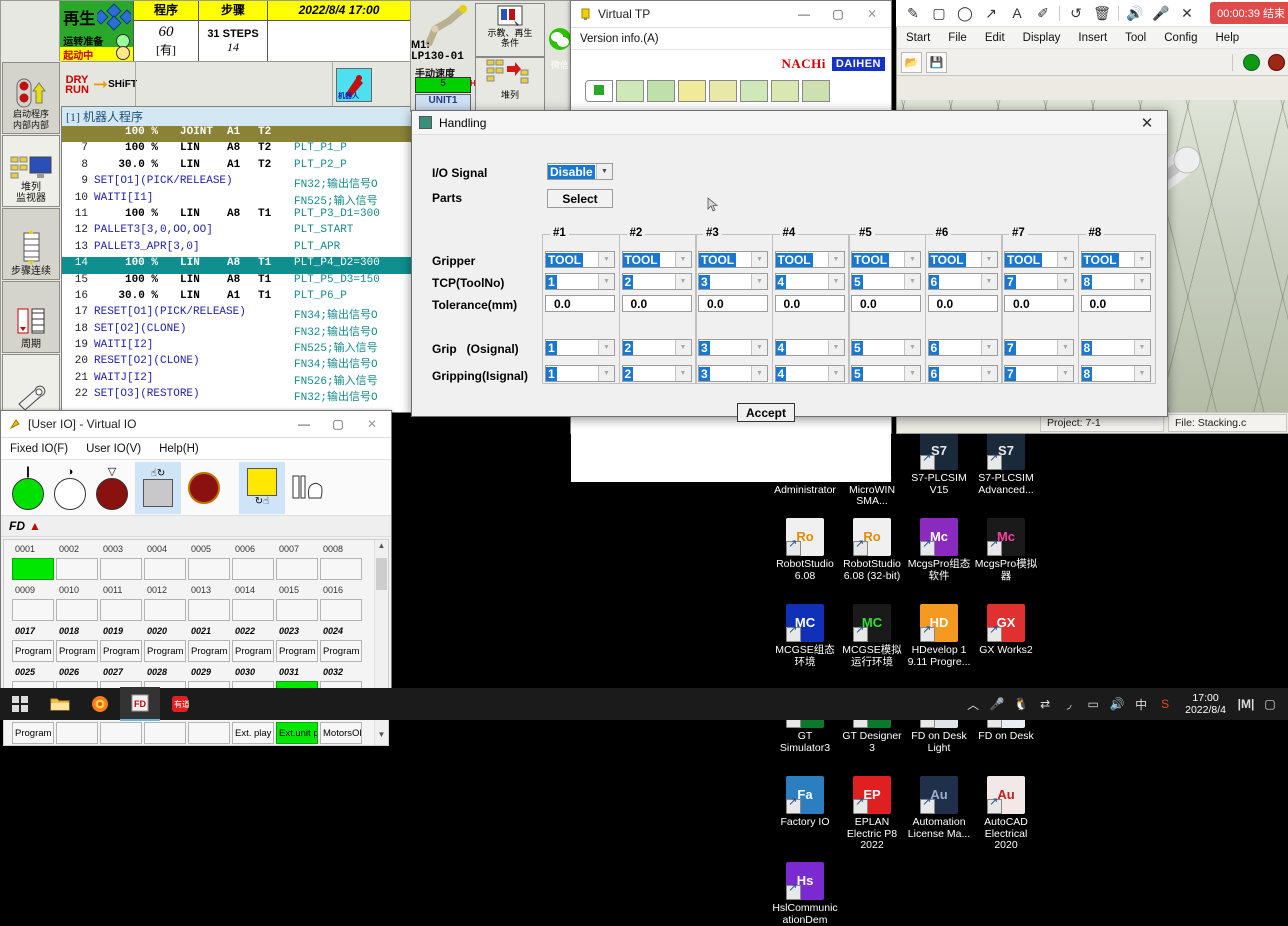 The image size is (1288, 926). What do you see at coordinates (580, 281) in the screenshot?
I see `tcp-select-1: 1 ▼` at bounding box center [580, 281].